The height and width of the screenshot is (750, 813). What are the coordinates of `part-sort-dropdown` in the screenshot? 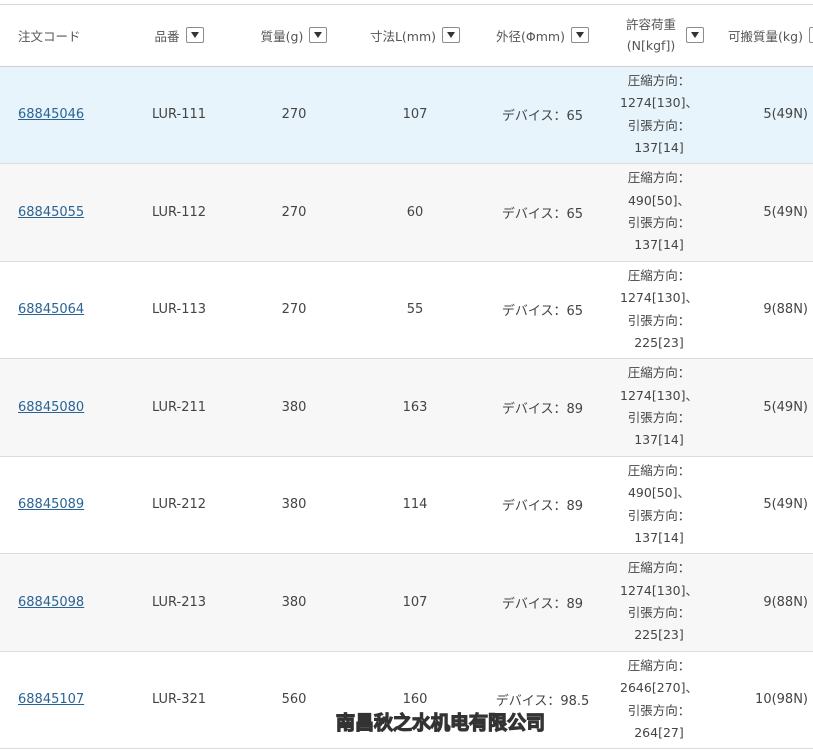 It's located at (194, 35).